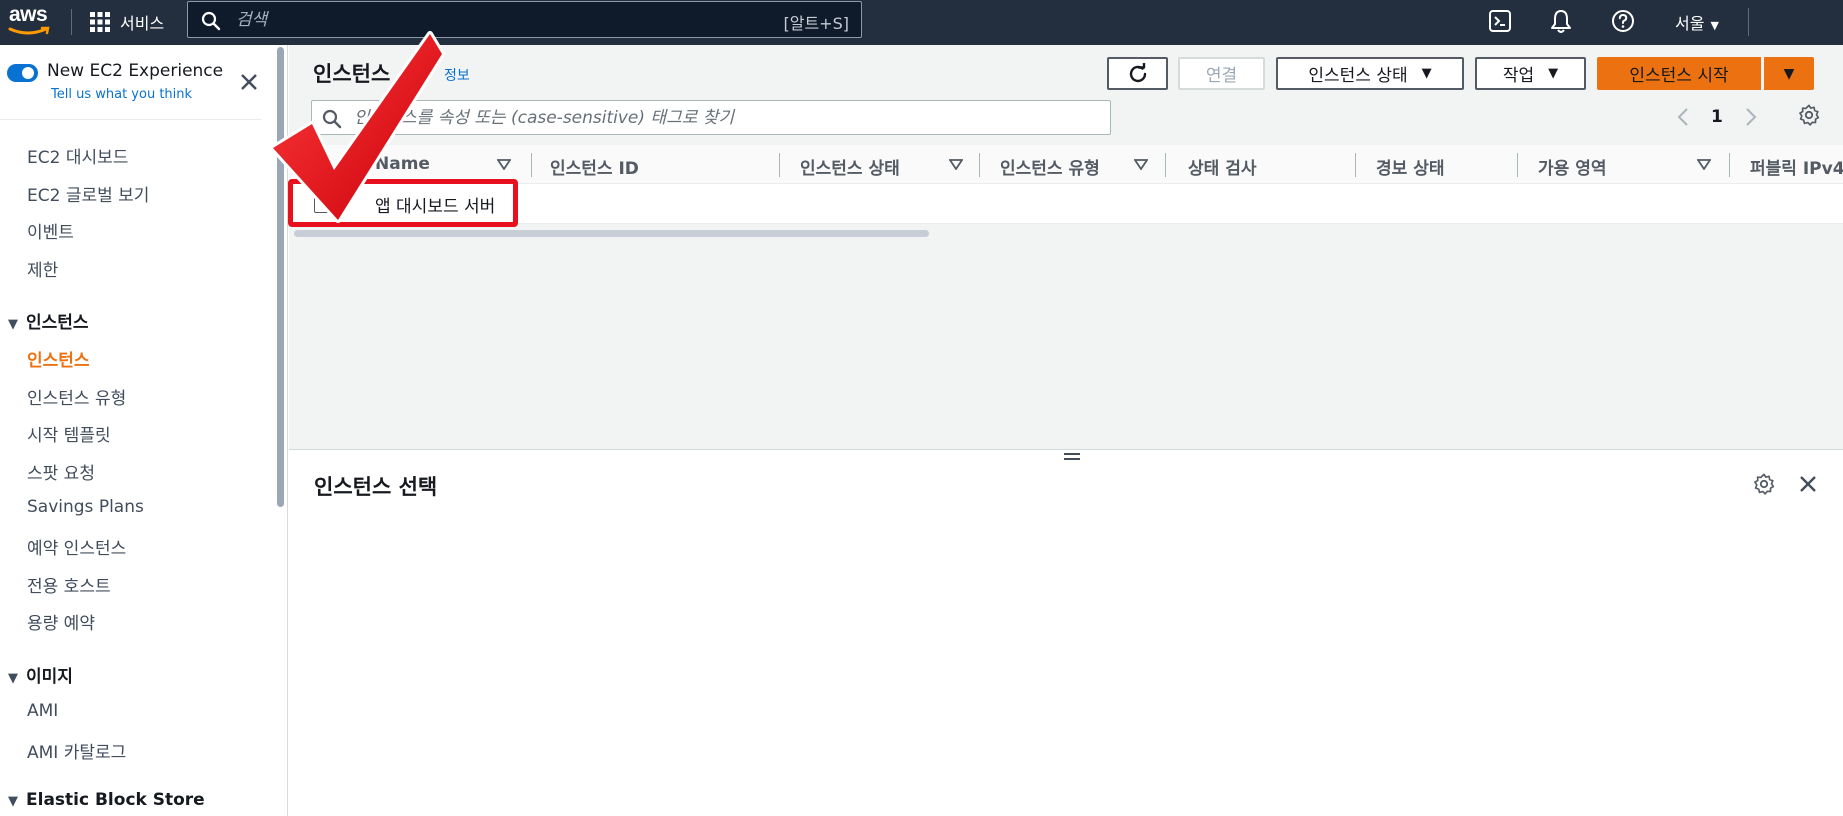  What do you see at coordinates (1050, 166) in the screenshot?
I see `column-header-instance-type: 인스턴스 유형` at bounding box center [1050, 166].